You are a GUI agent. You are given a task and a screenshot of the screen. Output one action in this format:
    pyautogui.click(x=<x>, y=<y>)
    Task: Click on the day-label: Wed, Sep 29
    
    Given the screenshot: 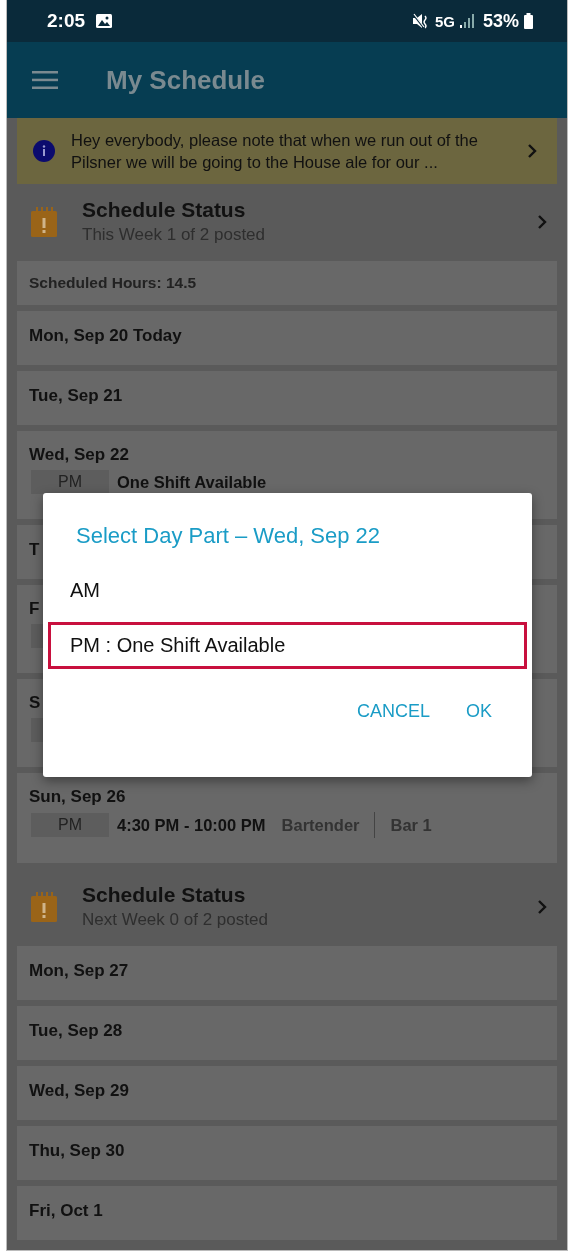 What is the action you would take?
    pyautogui.click(x=79, y=1091)
    